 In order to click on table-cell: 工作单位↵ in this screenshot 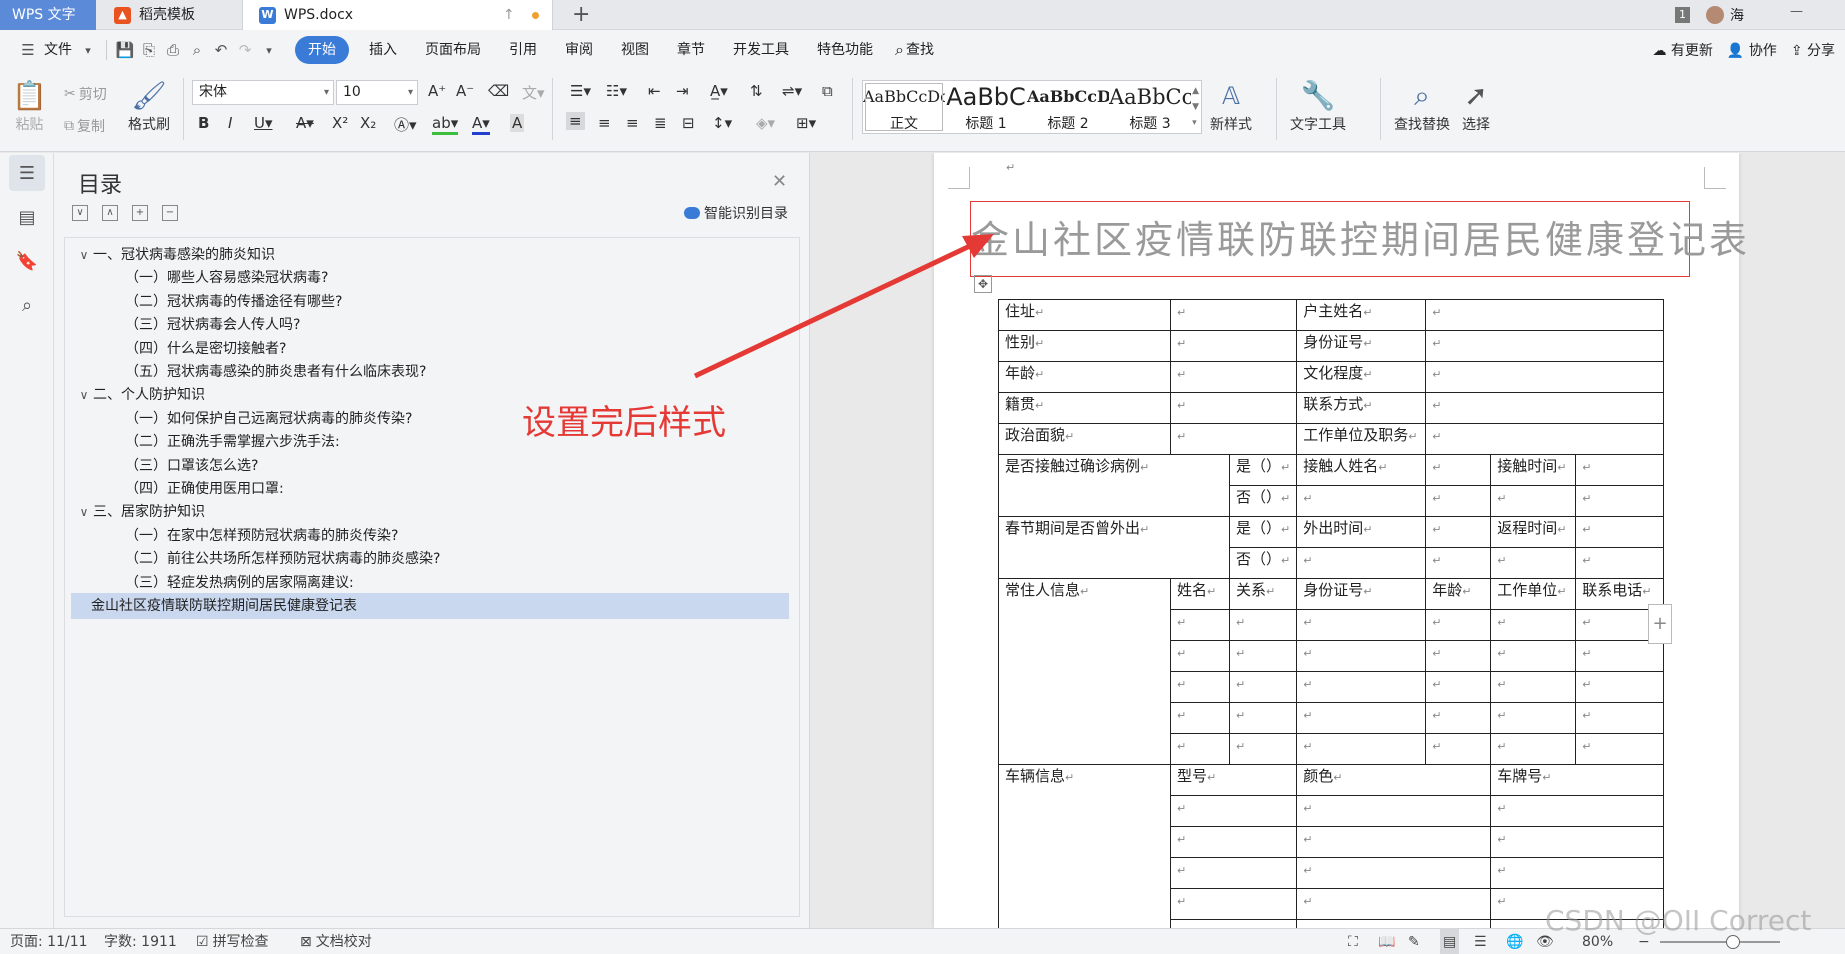, I will do `click(1533, 594)`.